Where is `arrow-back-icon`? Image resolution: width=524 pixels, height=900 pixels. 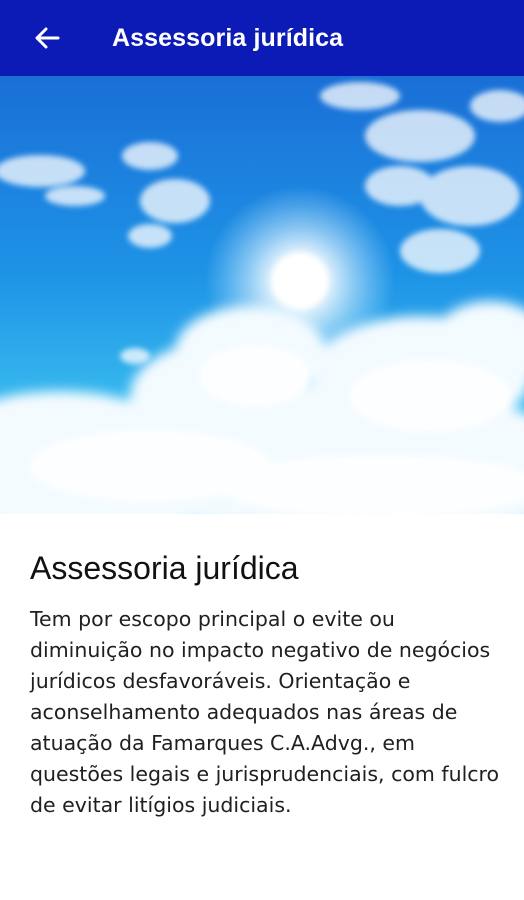 arrow-back-icon is located at coordinates (47, 38).